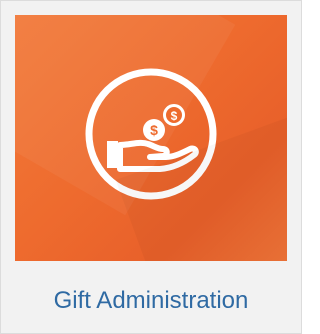 Image resolution: width=320 pixels, height=334 pixels. Describe the element at coordinates (151, 301) in the screenshot. I see `card-title: Gift Administration` at that location.